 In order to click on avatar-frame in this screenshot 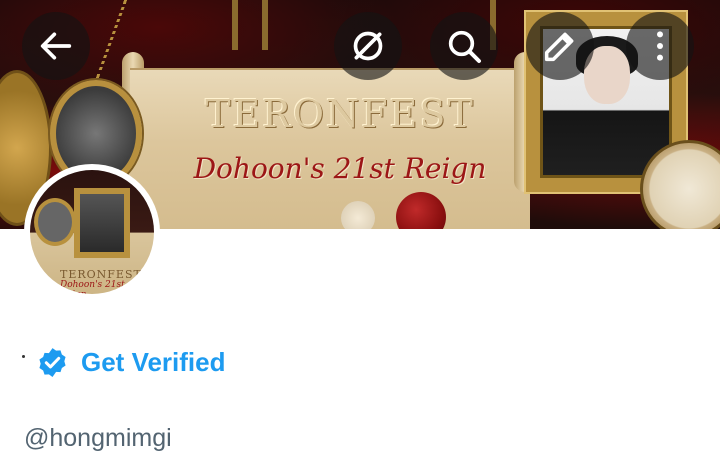, I will do `click(102, 223)`.